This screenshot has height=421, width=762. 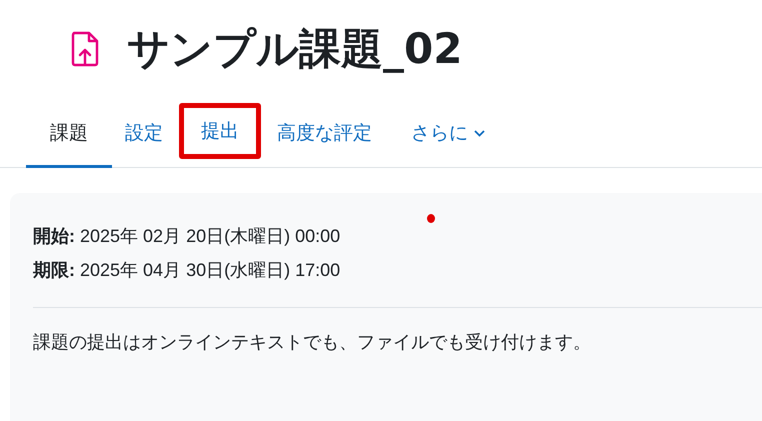 I want to click on description-text: 課題の提出はオンラインテキストでも、ファイルでも受け付けます。, so click(x=312, y=342).